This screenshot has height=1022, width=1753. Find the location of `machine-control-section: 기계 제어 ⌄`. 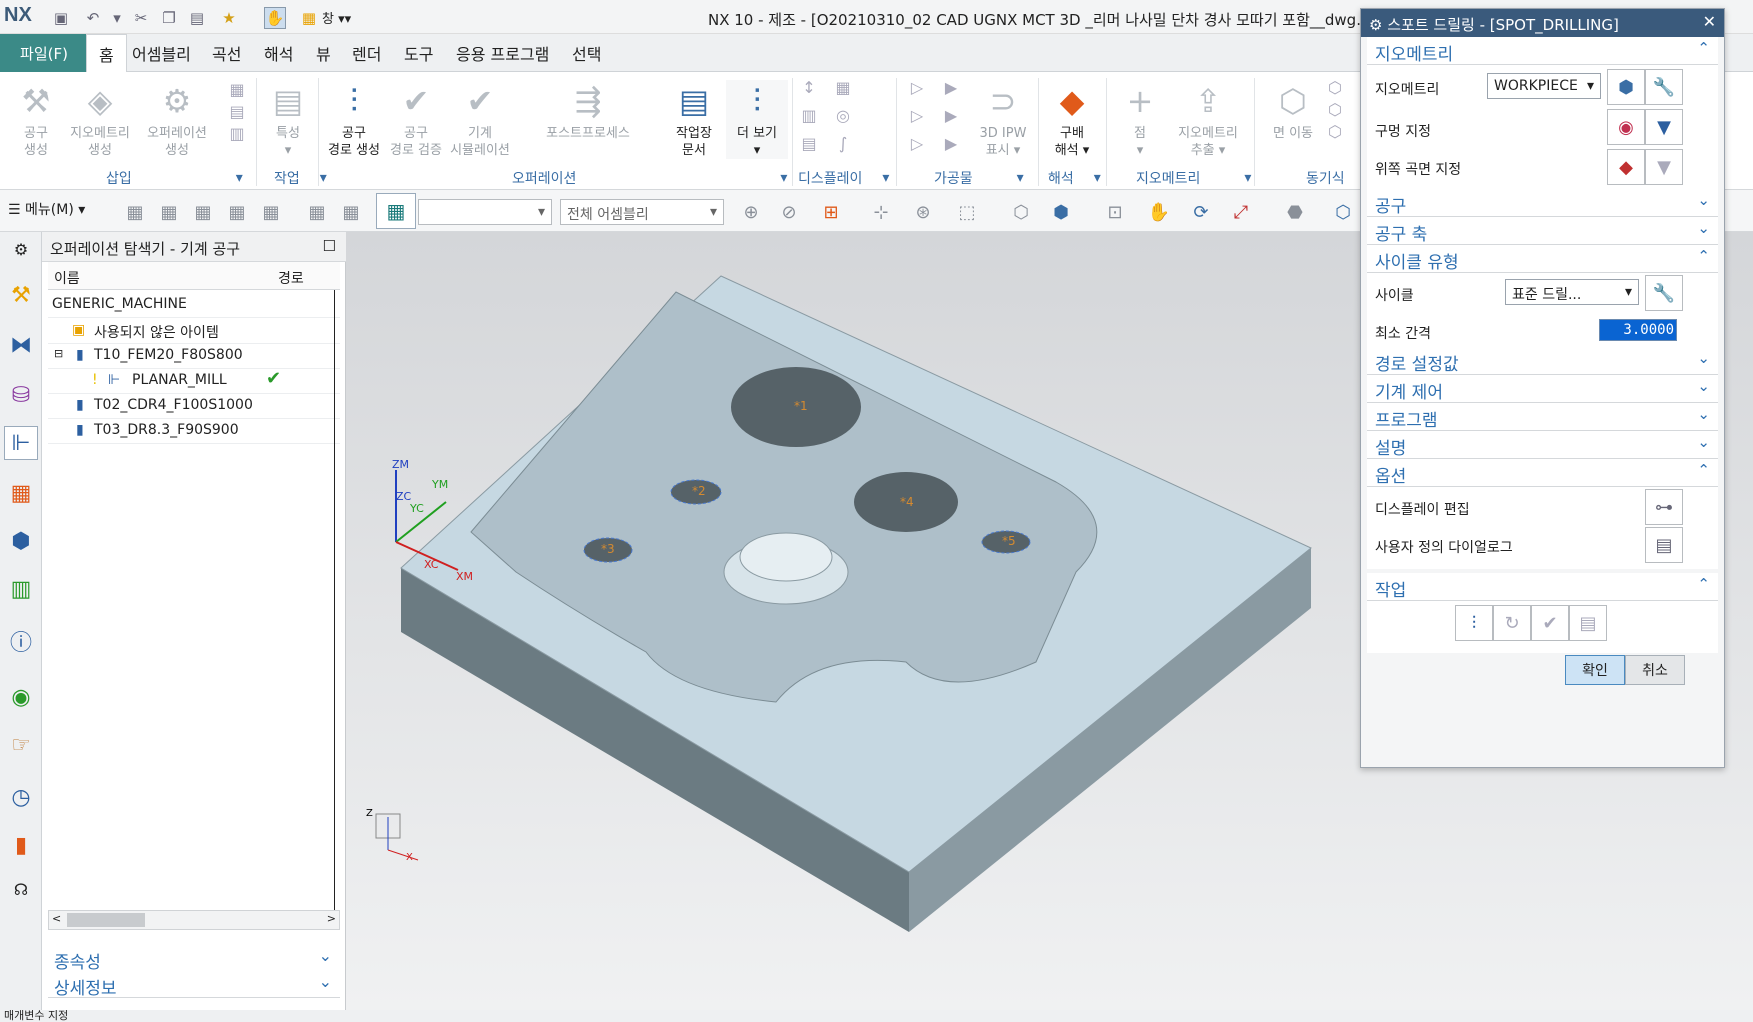

machine-control-section: 기계 제어 ⌄ is located at coordinates (1542, 389).